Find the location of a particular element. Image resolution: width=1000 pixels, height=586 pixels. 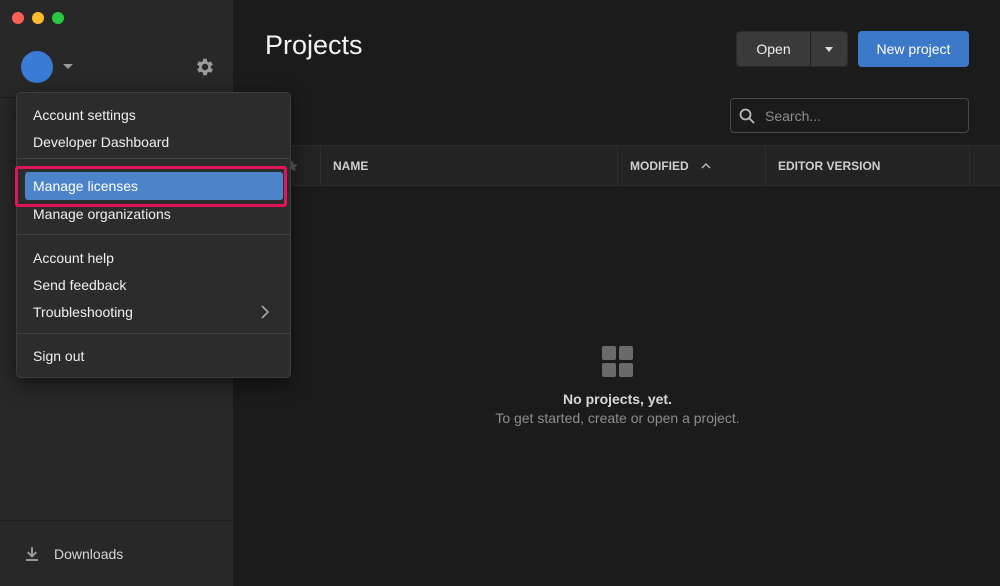

search-input is located at coordinates (860, 115).